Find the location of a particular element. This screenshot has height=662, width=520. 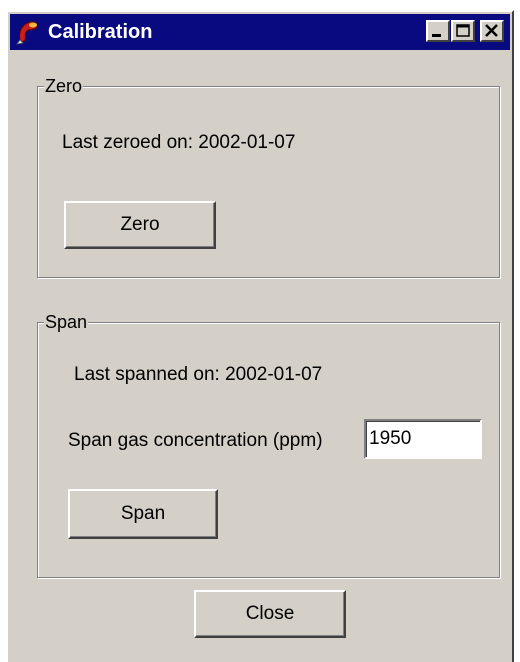

last-zeroed-text: Last zeroed on: 2002-01-07 is located at coordinates (179, 142).